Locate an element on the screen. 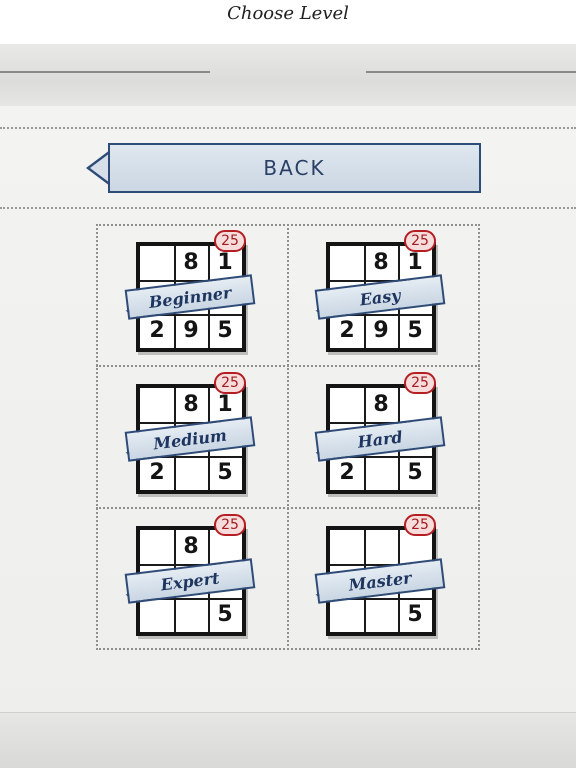 The height and width of the screenshot is (768, 576). back-button: BACK is located at coordinates (294, 168).